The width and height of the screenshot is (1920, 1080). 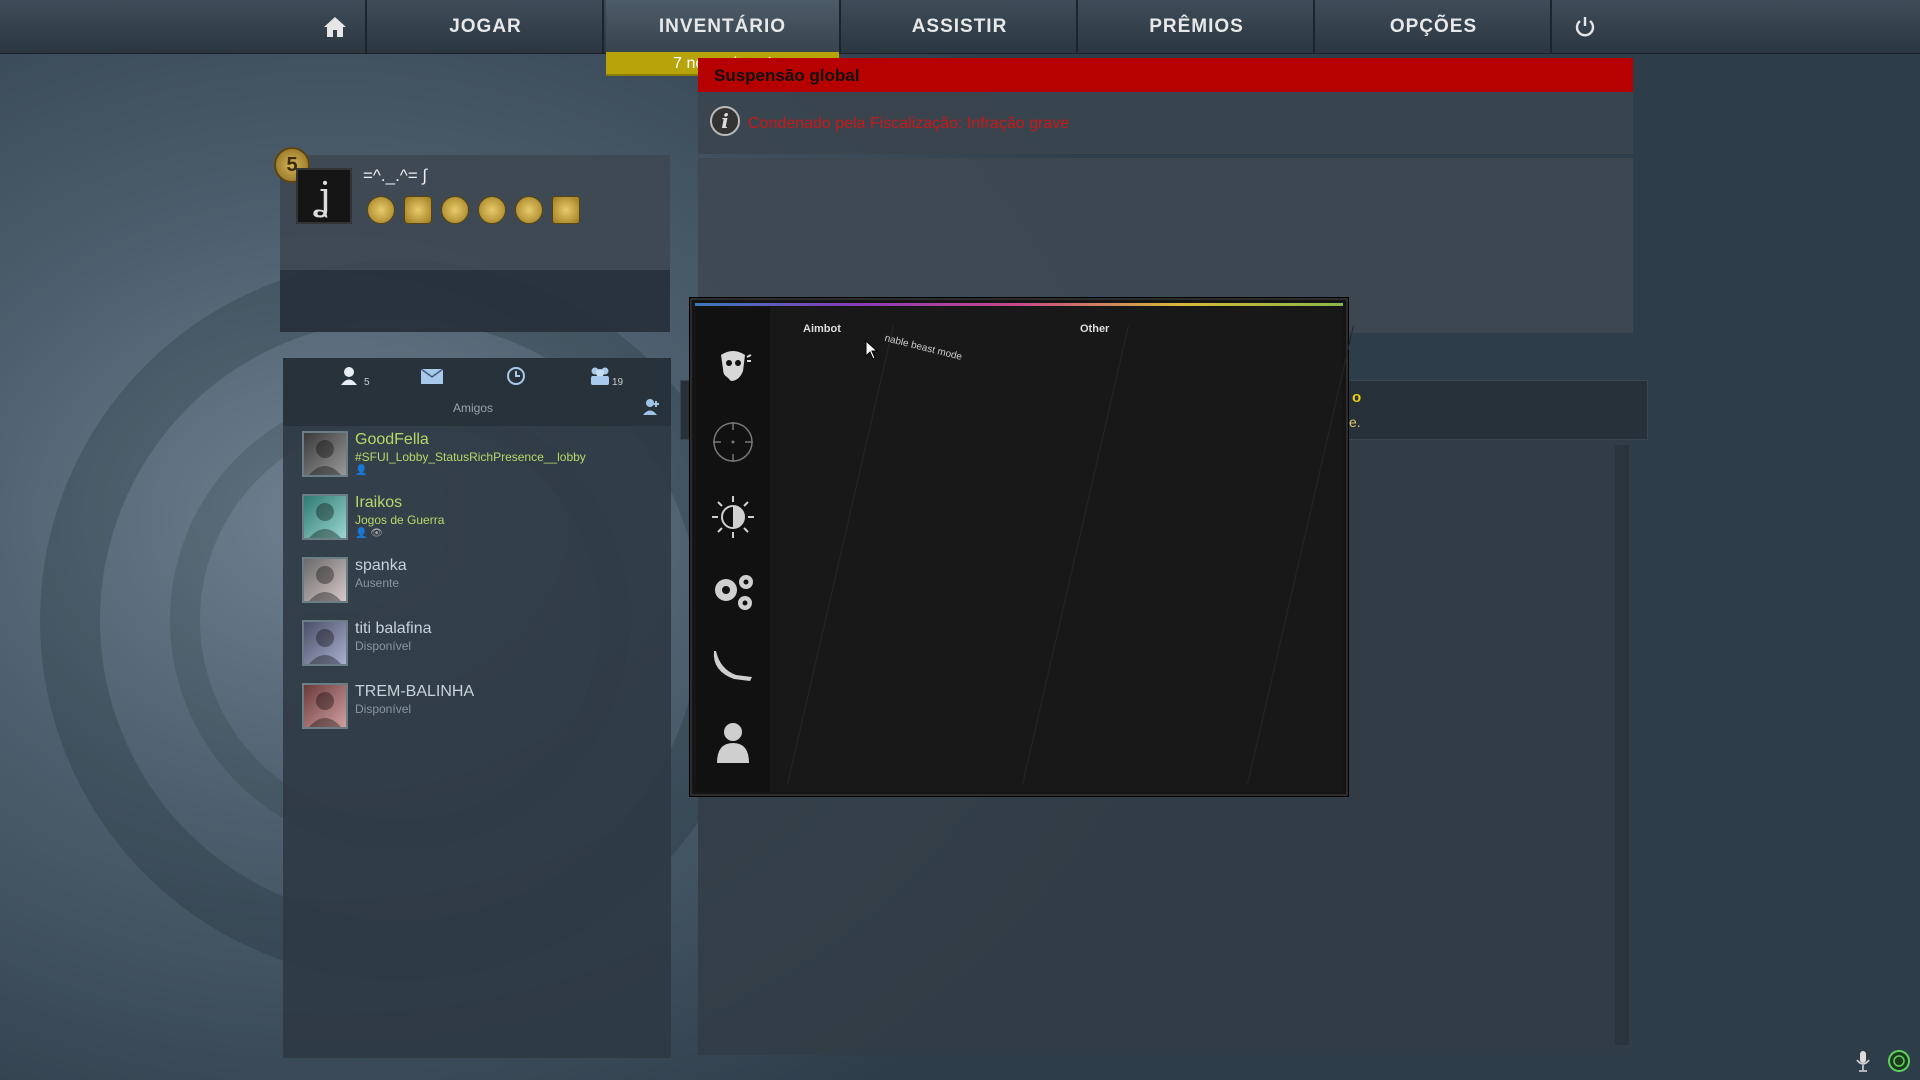 I want to click on leaf-medal-icon, so click(x=529, y=210).